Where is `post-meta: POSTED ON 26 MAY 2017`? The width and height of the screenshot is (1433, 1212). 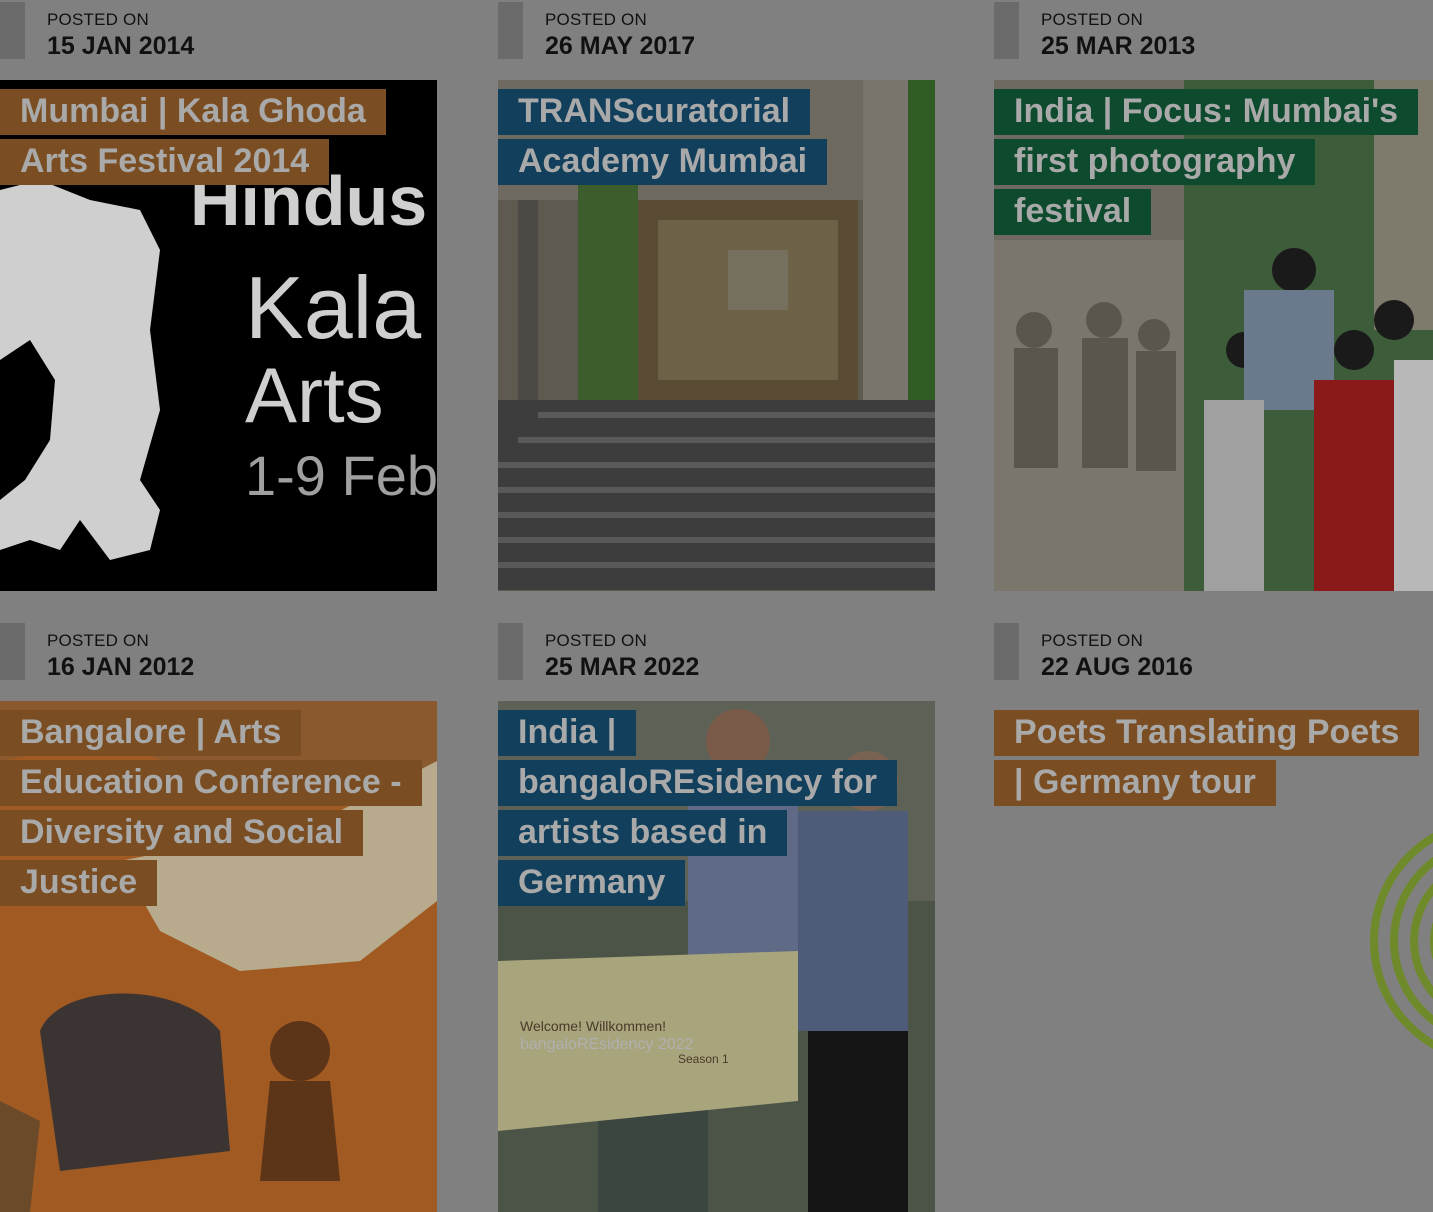
post-meta: POSTED ON 26 MAY 2017 is located at coordinates (716, 30).